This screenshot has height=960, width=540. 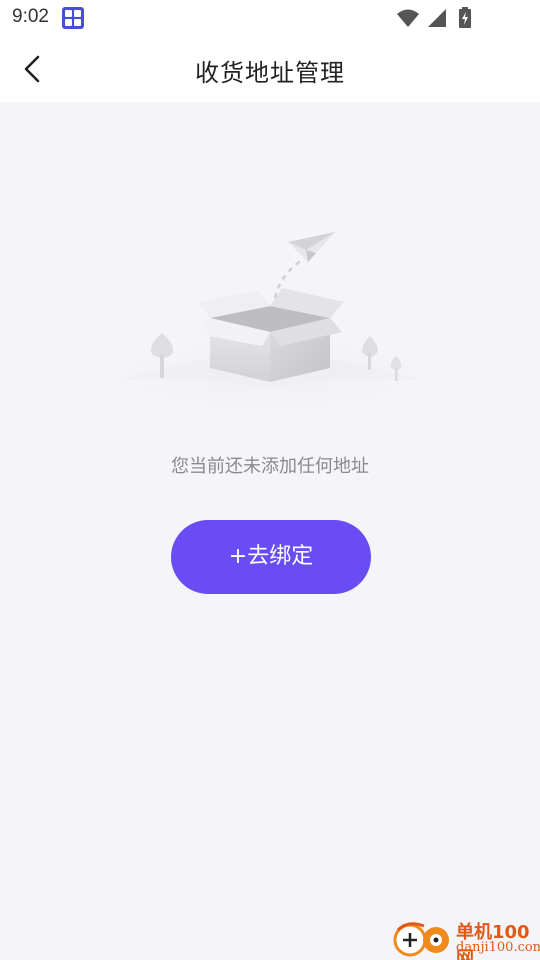 I want to click on empty-box-illustration, so click(x=270, y=326).